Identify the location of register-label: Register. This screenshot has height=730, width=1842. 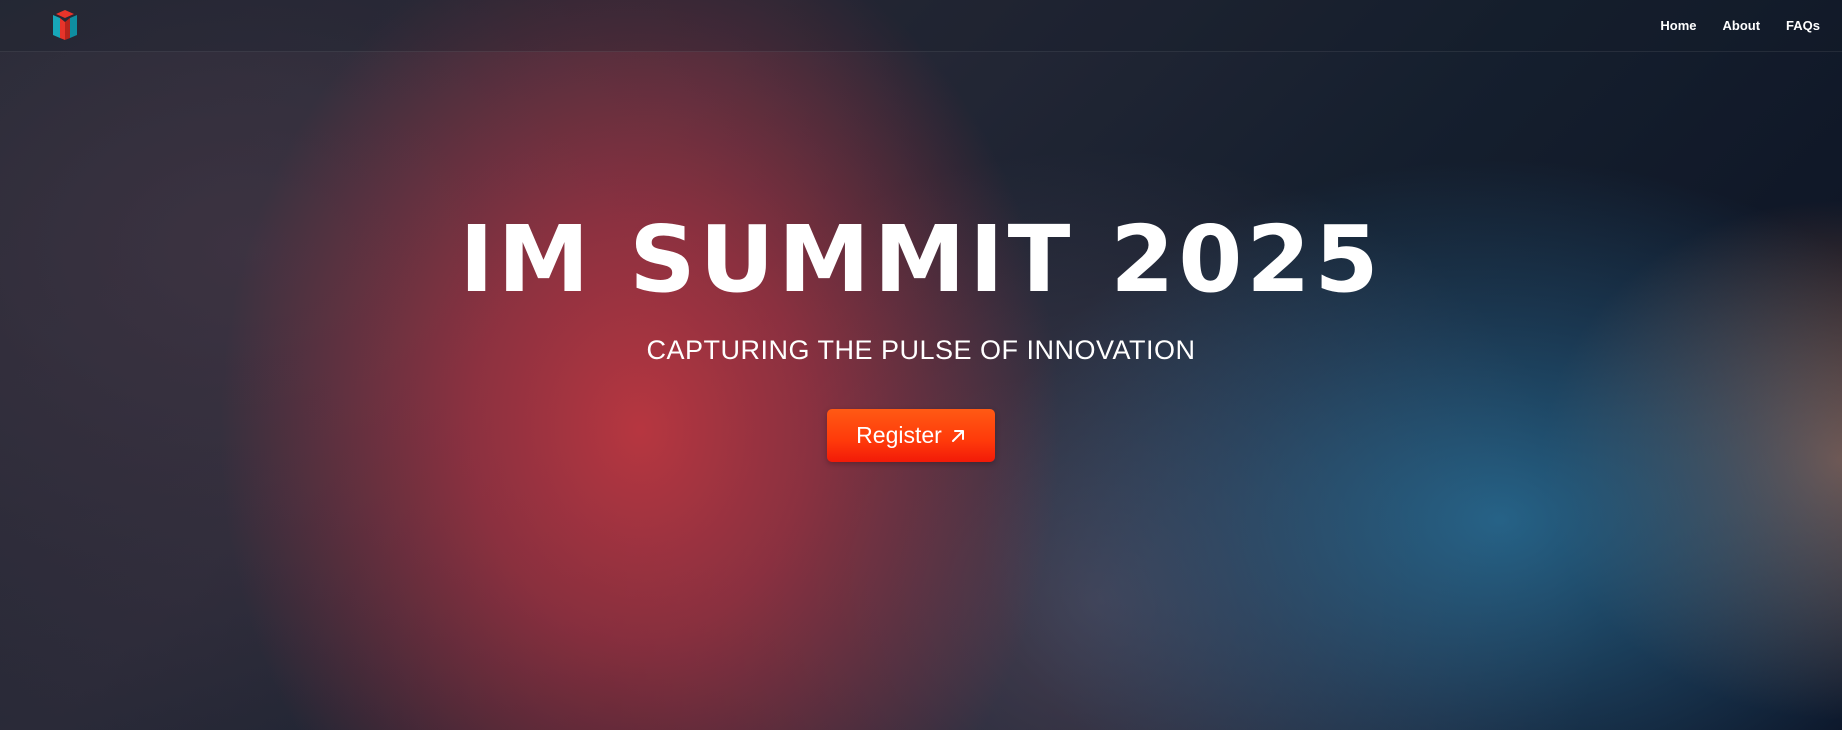
(899, 435).